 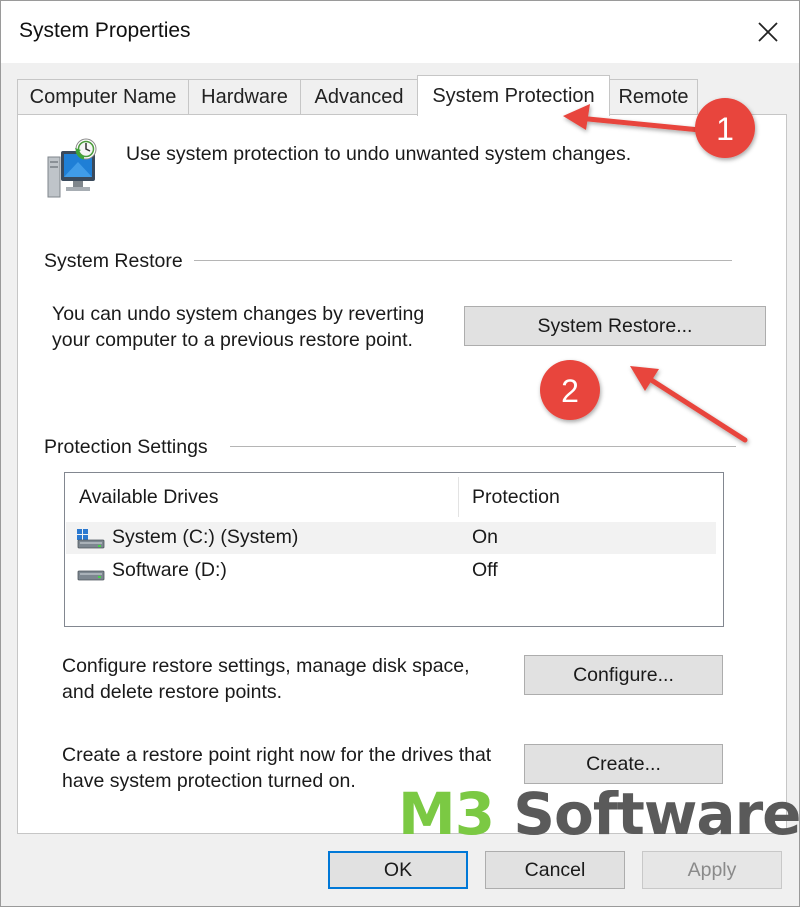 What do you see at coordinates (398, 870) in the screenshot?
I see `ok-button: OK` at bounding box center [398, 870].